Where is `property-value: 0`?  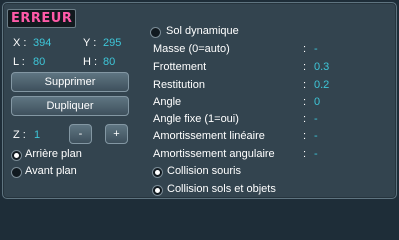 property-value: 0 is located at coordinates (317, 102).